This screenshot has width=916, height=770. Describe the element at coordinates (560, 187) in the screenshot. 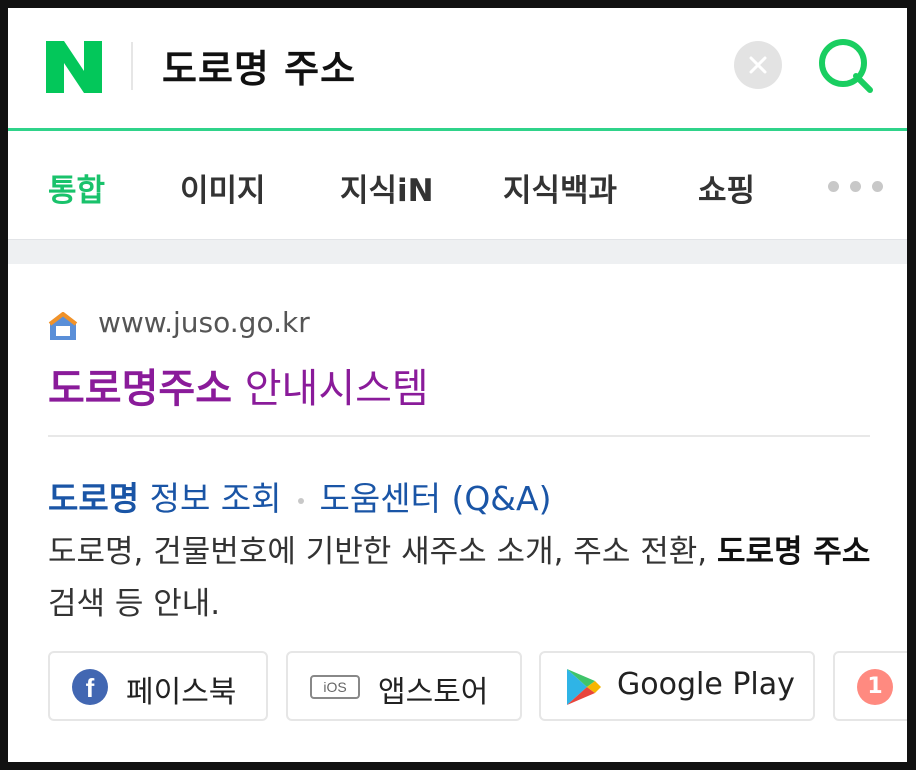

I see `tab-encyclopedia: 지식백과` at that location.